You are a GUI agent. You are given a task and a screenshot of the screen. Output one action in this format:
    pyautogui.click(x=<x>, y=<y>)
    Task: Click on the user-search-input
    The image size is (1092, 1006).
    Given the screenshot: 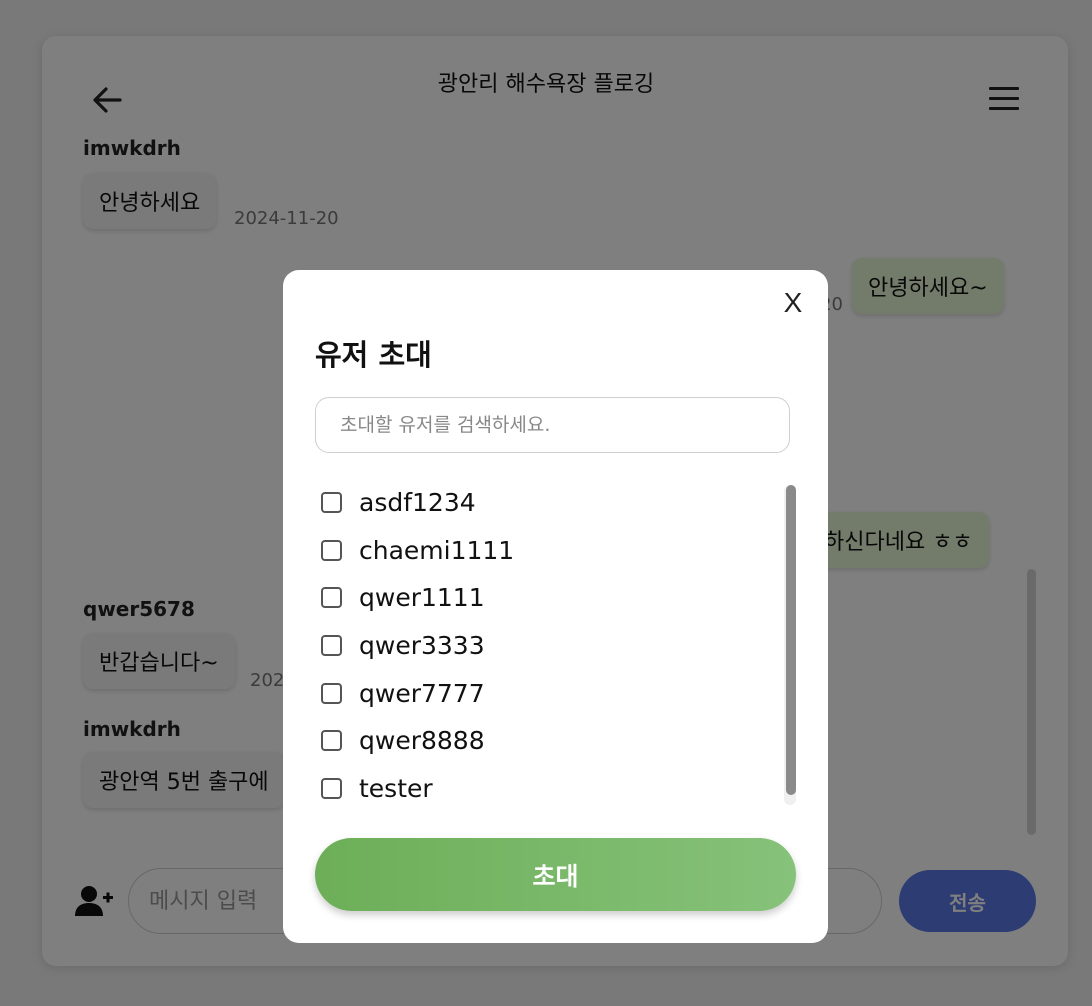 What is the action you would take?
    pyautogui.click(x=552, y=425)
    